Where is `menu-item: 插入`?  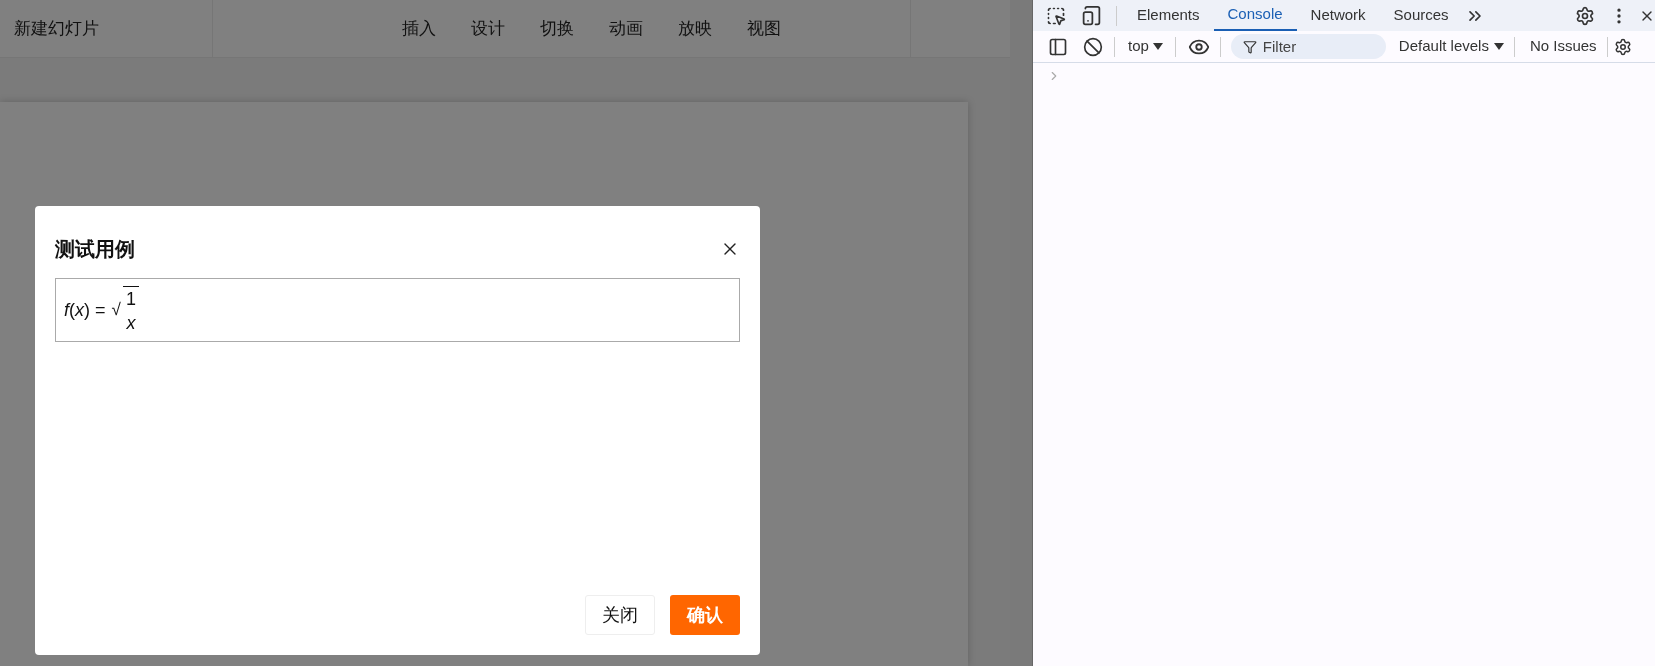 menu-item: 插入 is located at coordinates (419, 28).